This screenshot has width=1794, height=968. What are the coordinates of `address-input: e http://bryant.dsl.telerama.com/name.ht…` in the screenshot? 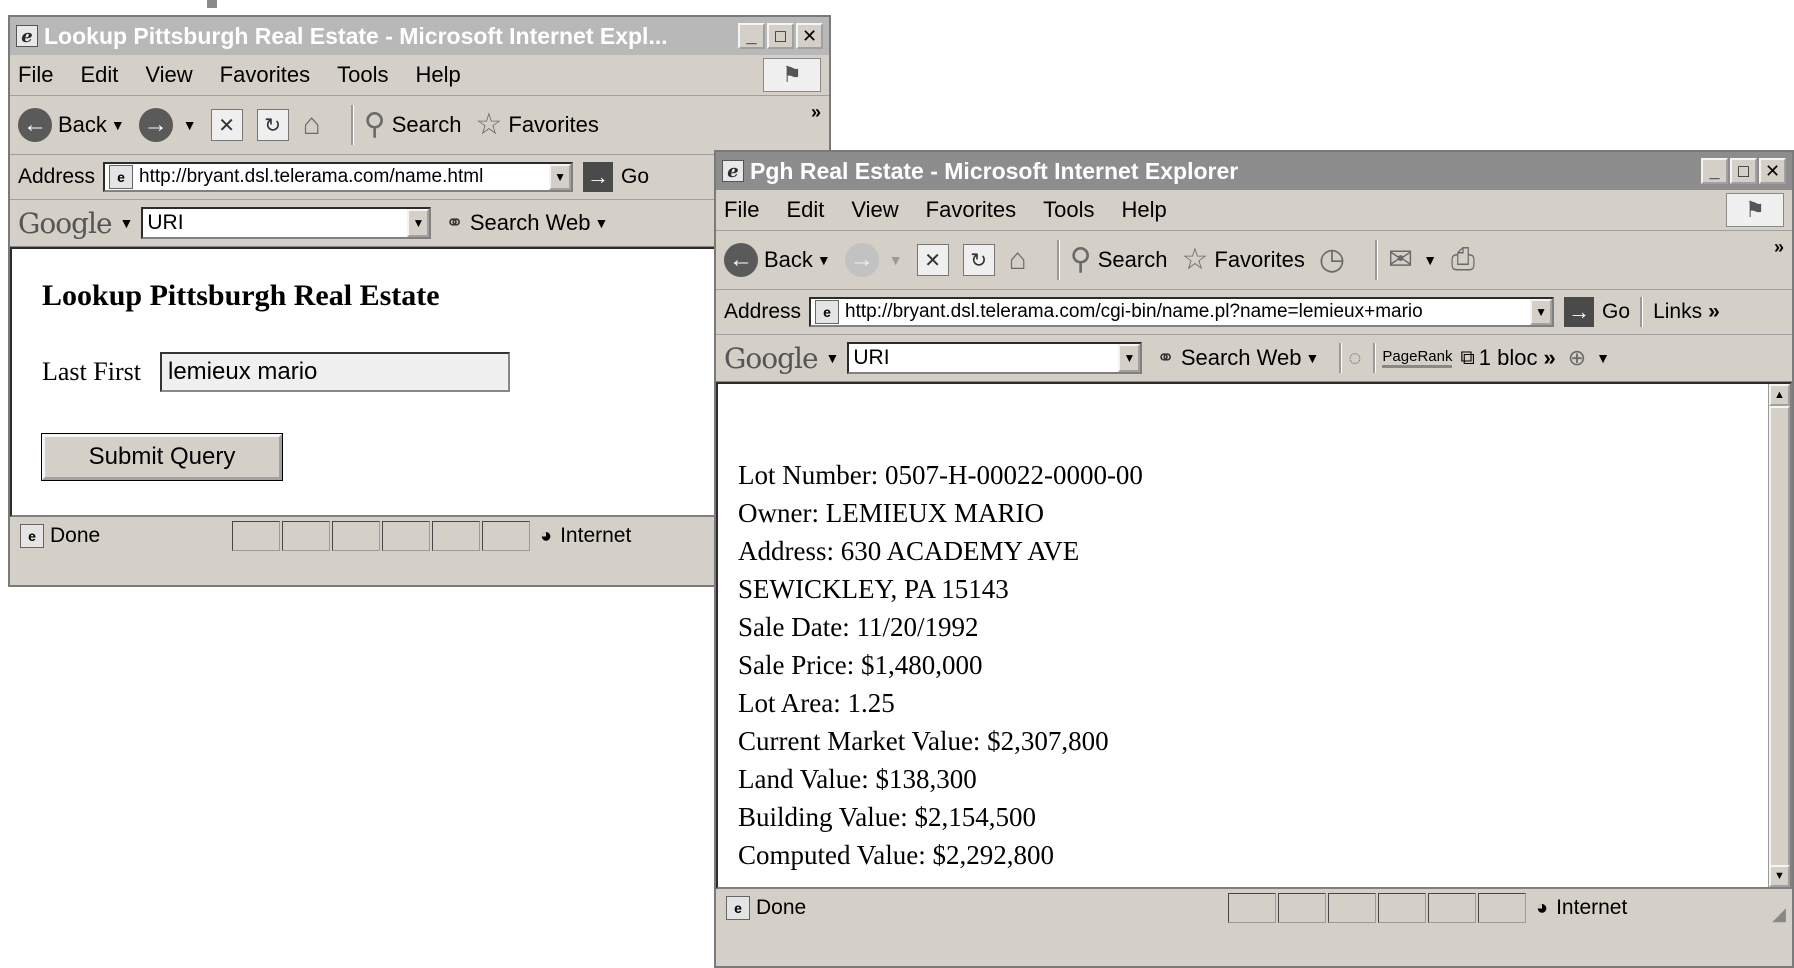 It's located at (338, 177).